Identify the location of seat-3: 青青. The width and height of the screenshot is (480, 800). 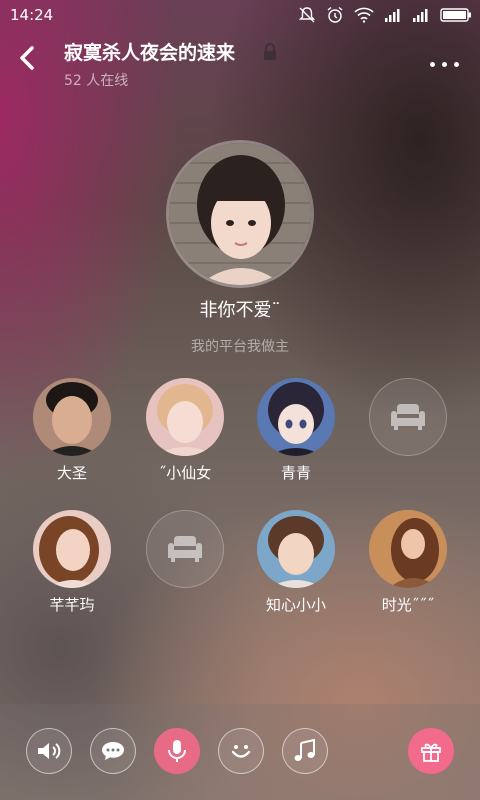
(296, 430).